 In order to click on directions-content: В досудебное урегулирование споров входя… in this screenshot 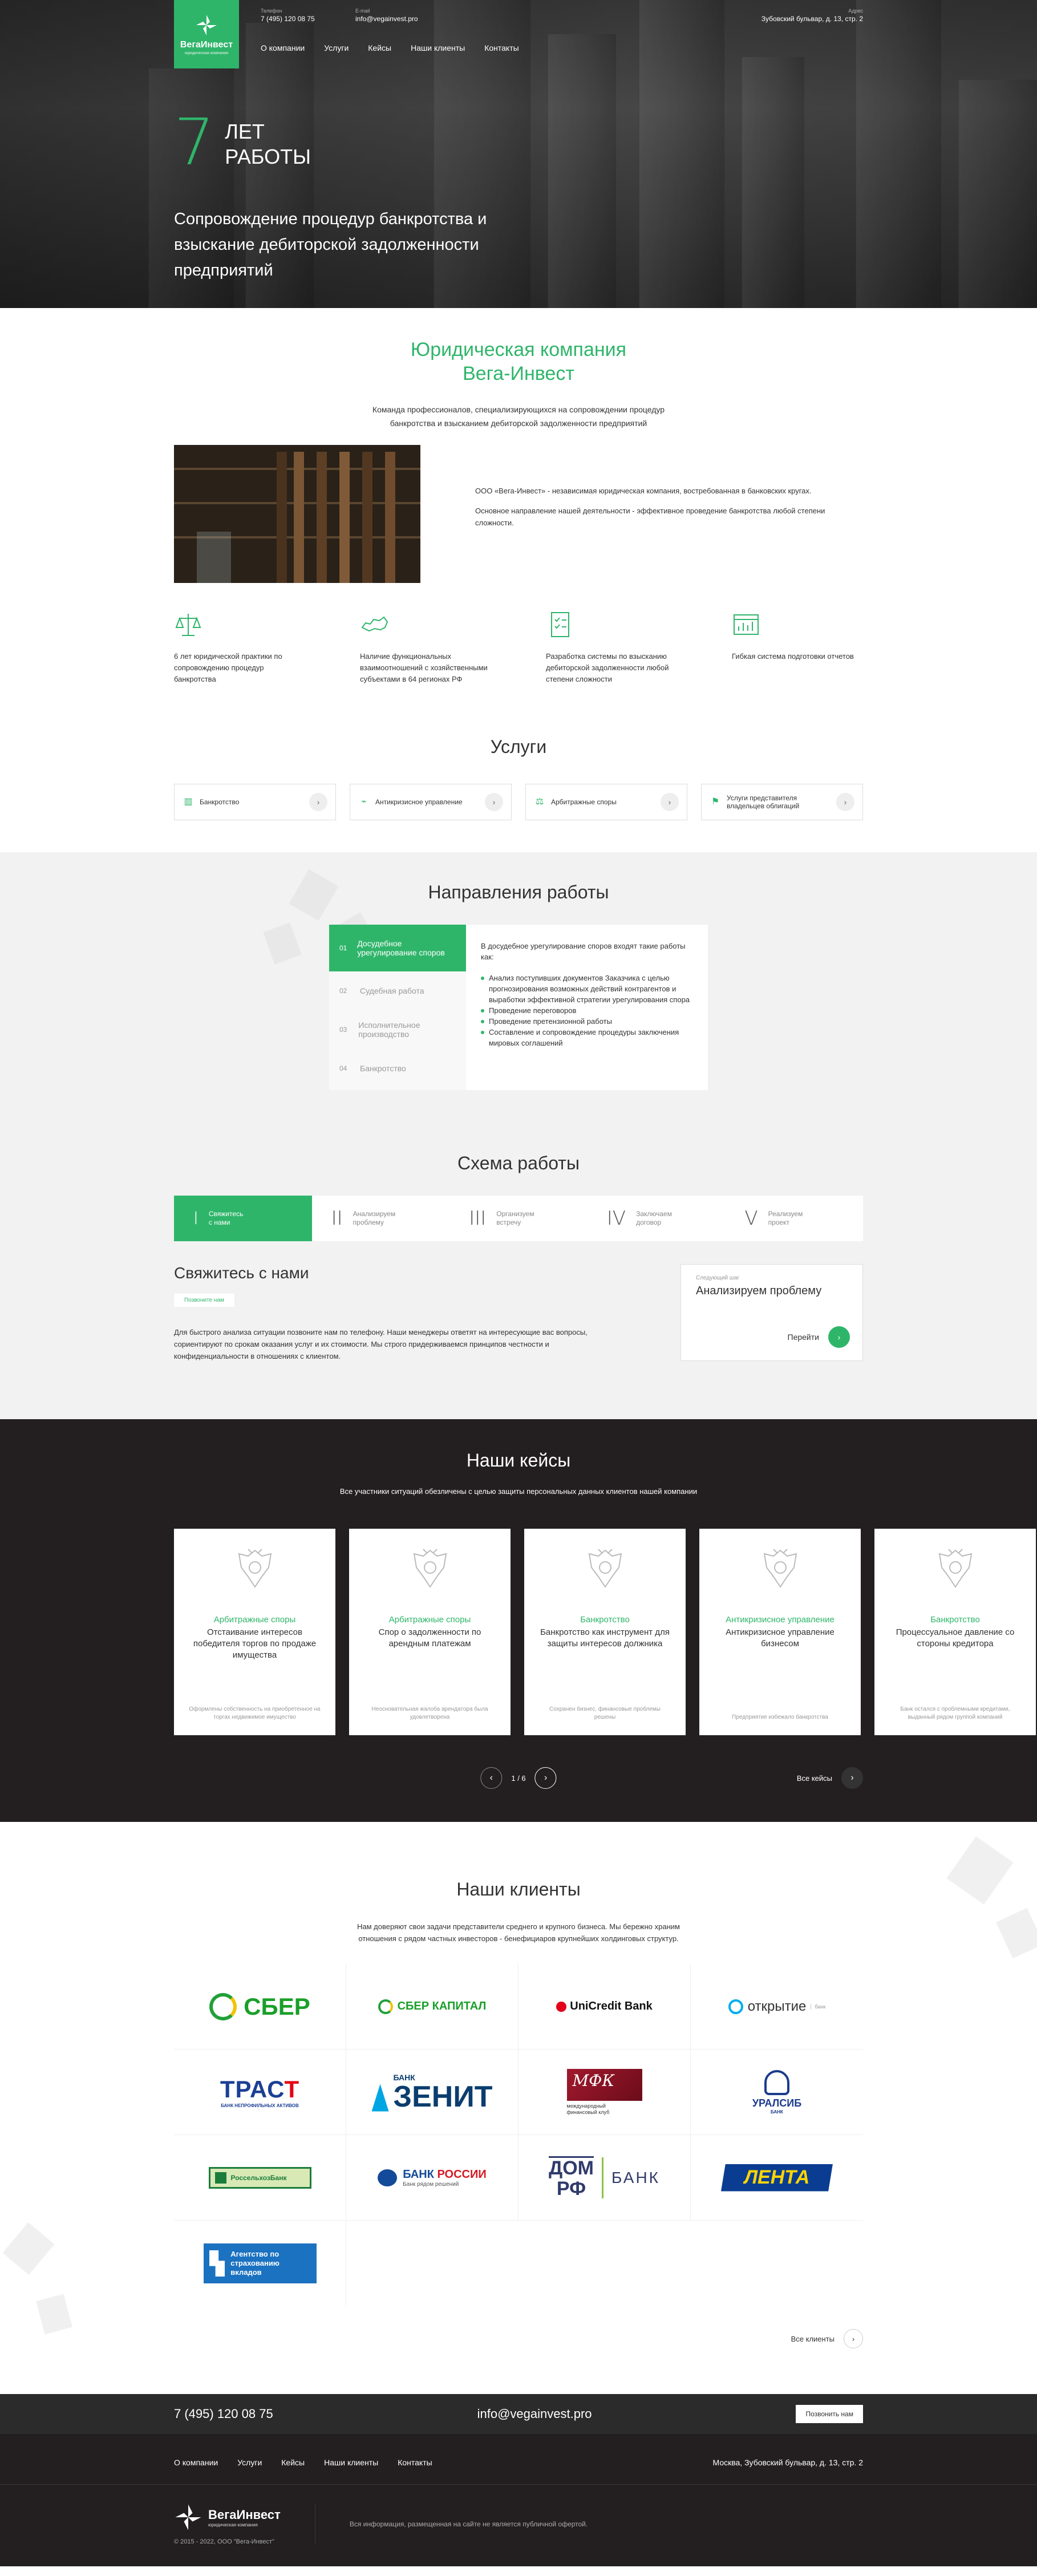, I will do `click(587, 1007)`.